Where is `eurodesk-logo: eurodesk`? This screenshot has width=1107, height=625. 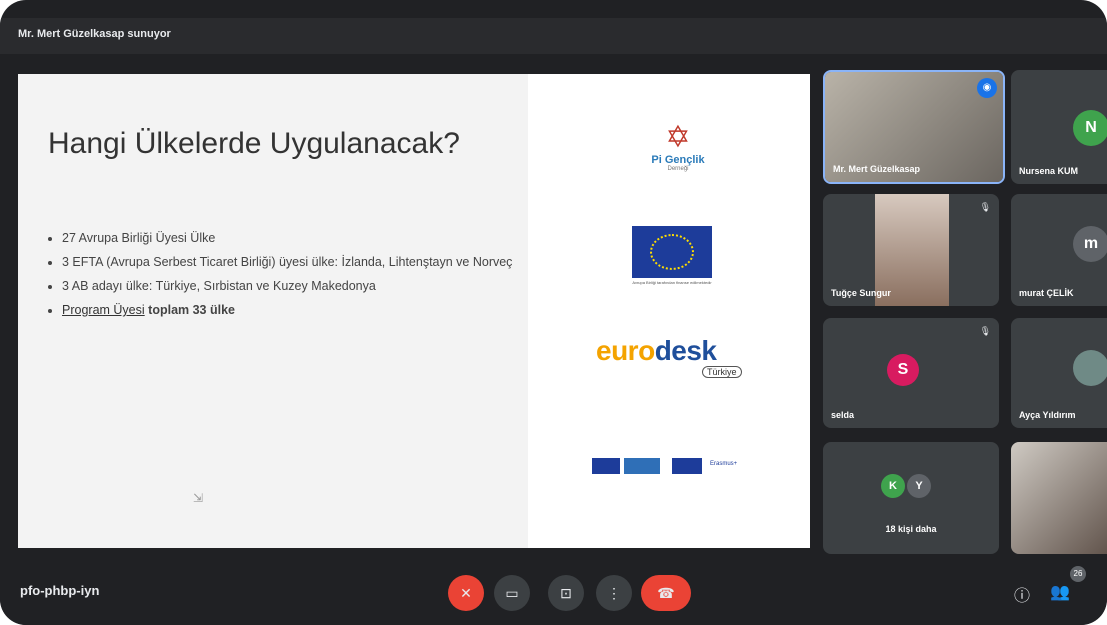
eurodesk-logo: eurodesk is located at coordinates (656, 350).